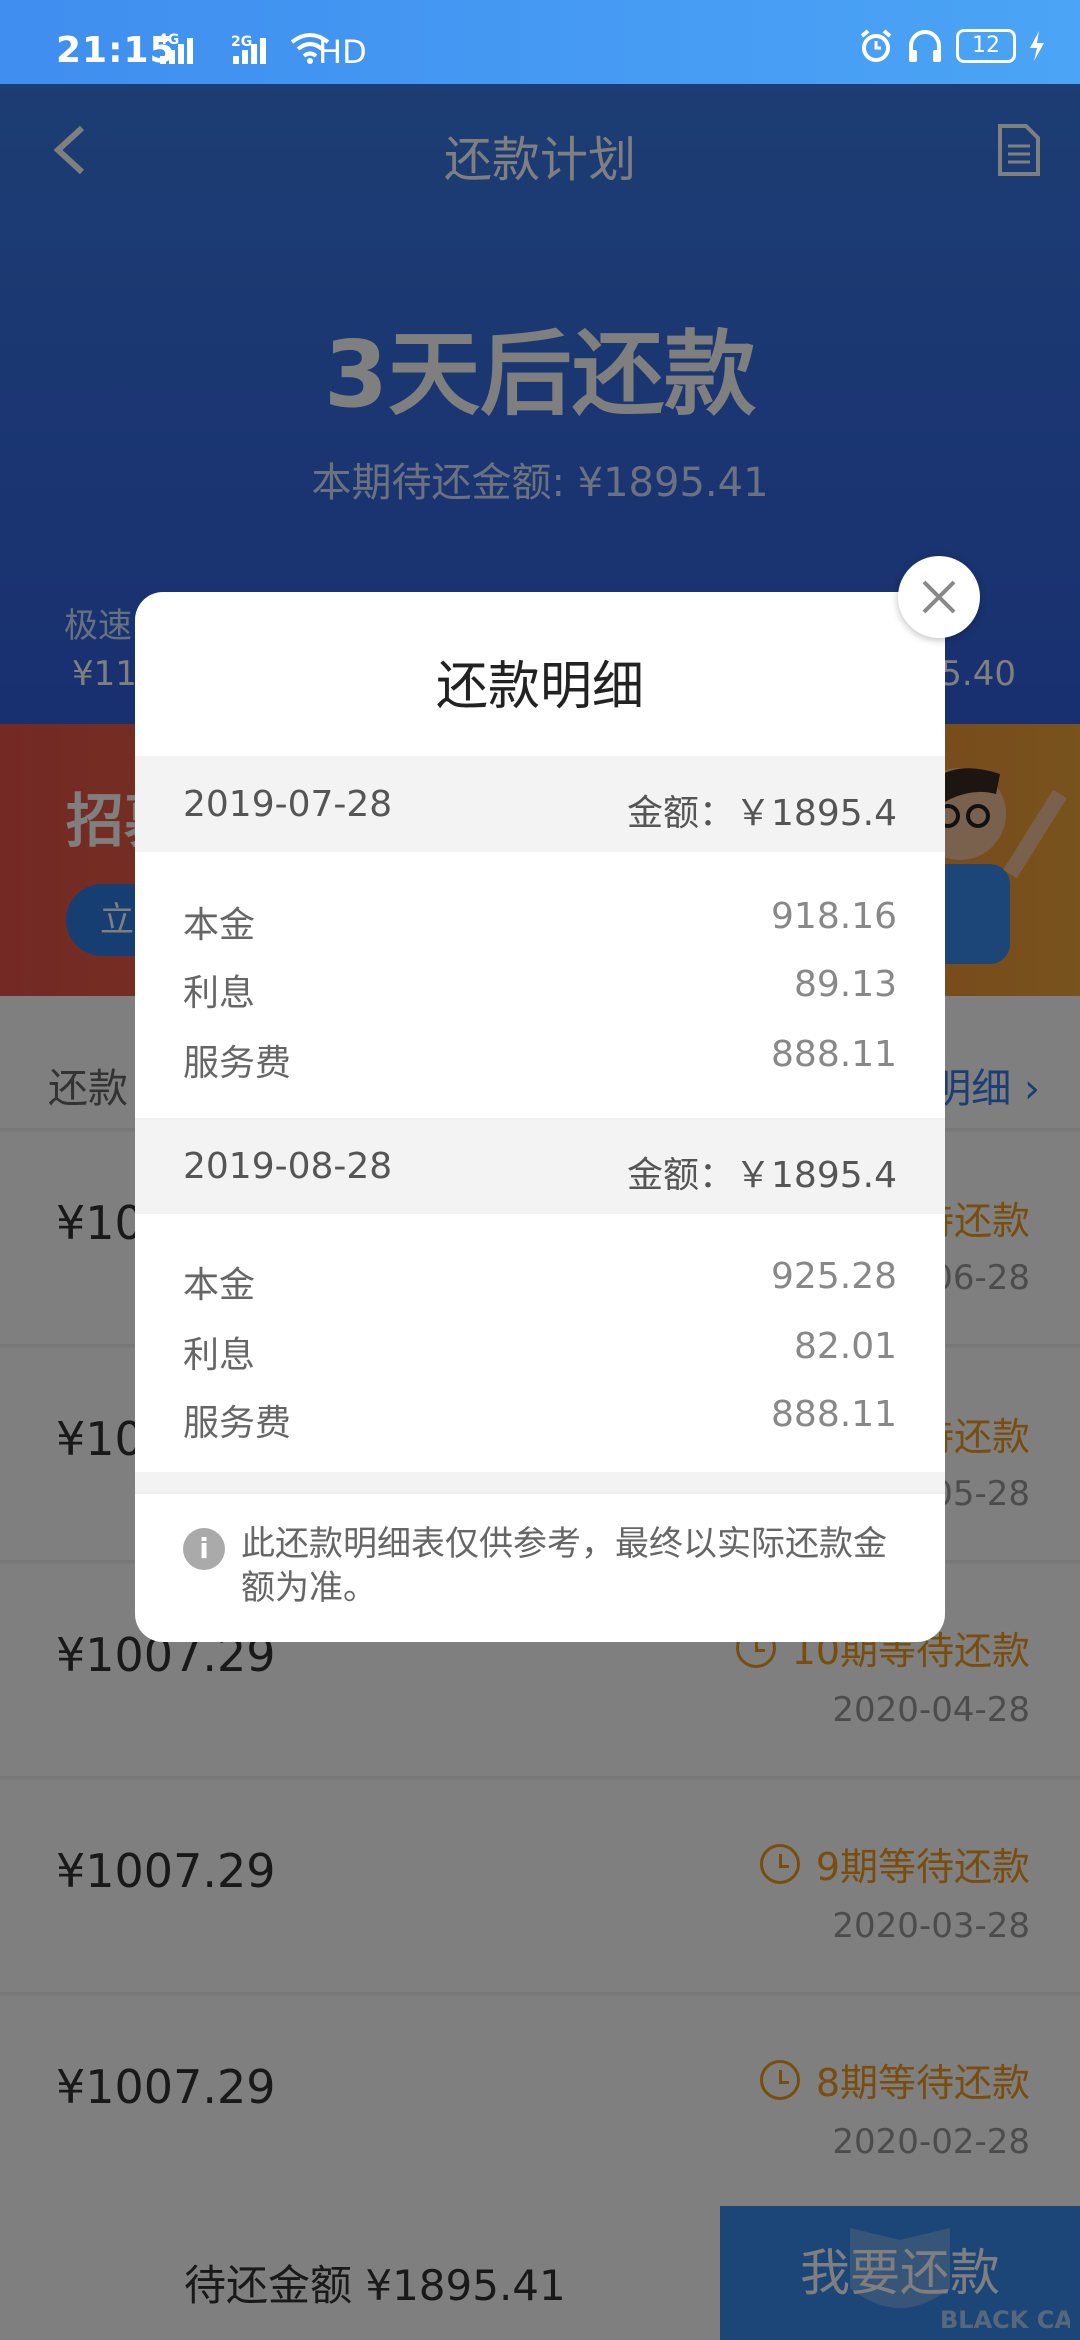 The height and width of the screenshot is (2340, 1080). Describe the element at coordinates (986, 46) in the screenshot. I see `battery-icon: 12` at that location.